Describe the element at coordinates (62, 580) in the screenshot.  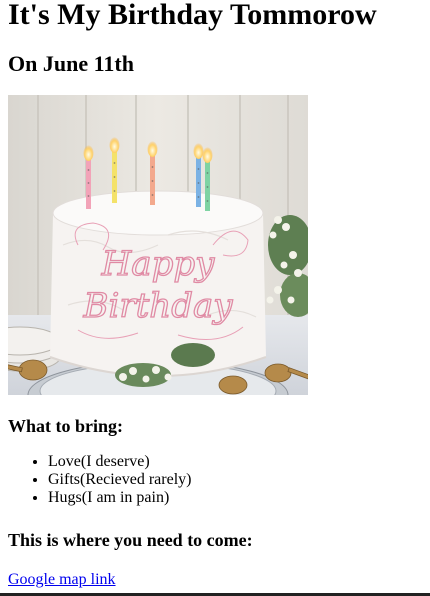
I see `google-map-link: Google map link` at that location.